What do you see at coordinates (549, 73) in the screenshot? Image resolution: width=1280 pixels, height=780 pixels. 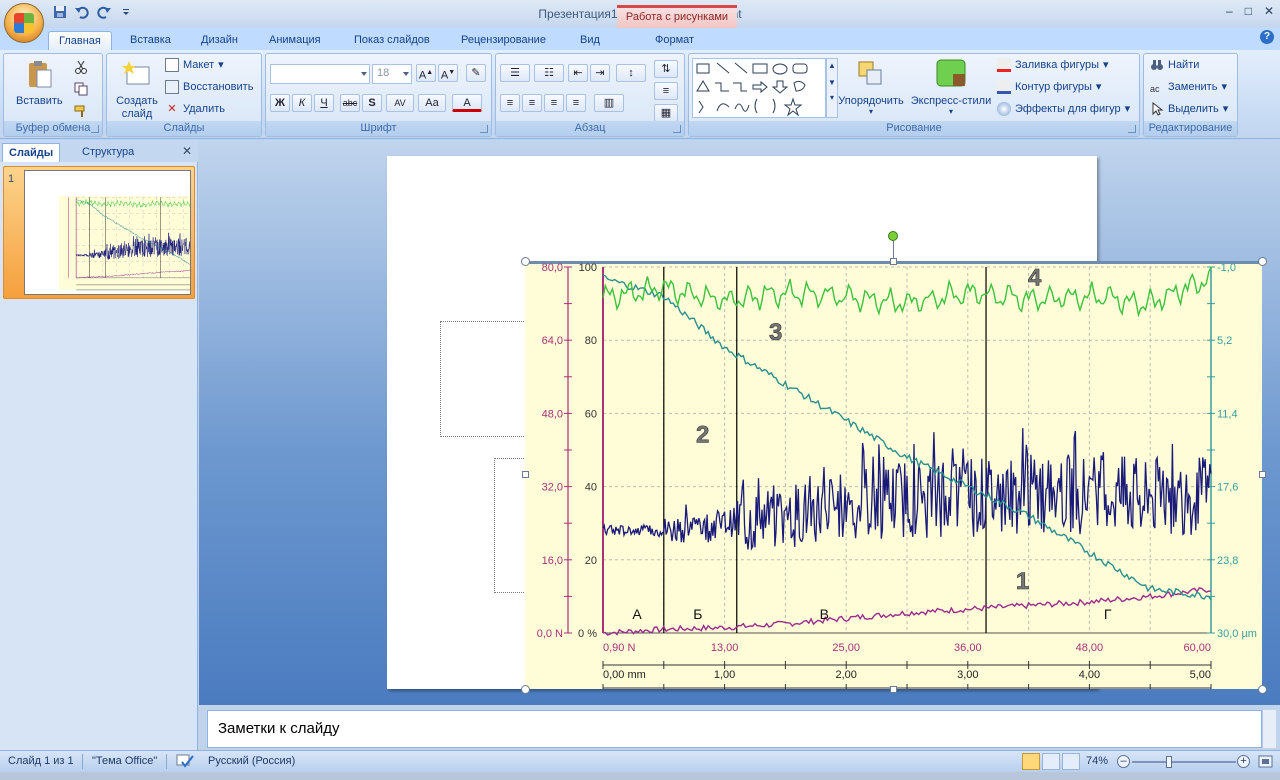 I see `numbering-icon: ☷` at bounding box center [549, 73].